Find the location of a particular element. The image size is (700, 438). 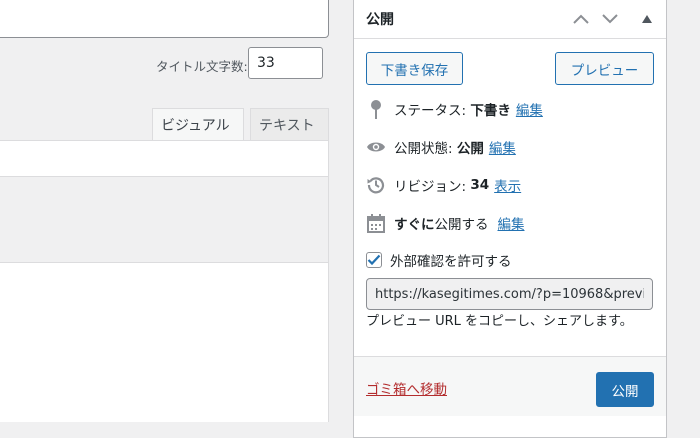

editor-toolbar is located at coordinates (164, 158).